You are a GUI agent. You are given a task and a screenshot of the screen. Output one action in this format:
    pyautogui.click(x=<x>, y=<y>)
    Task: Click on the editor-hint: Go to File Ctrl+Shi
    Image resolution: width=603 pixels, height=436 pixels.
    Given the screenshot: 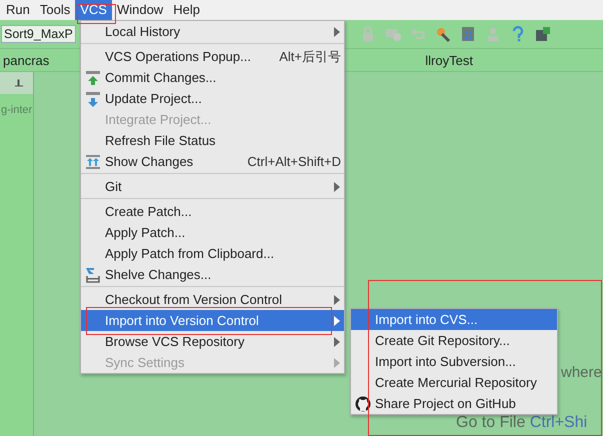 What is the action you would take?
    pyautogui.click(x=522, y=423)
    